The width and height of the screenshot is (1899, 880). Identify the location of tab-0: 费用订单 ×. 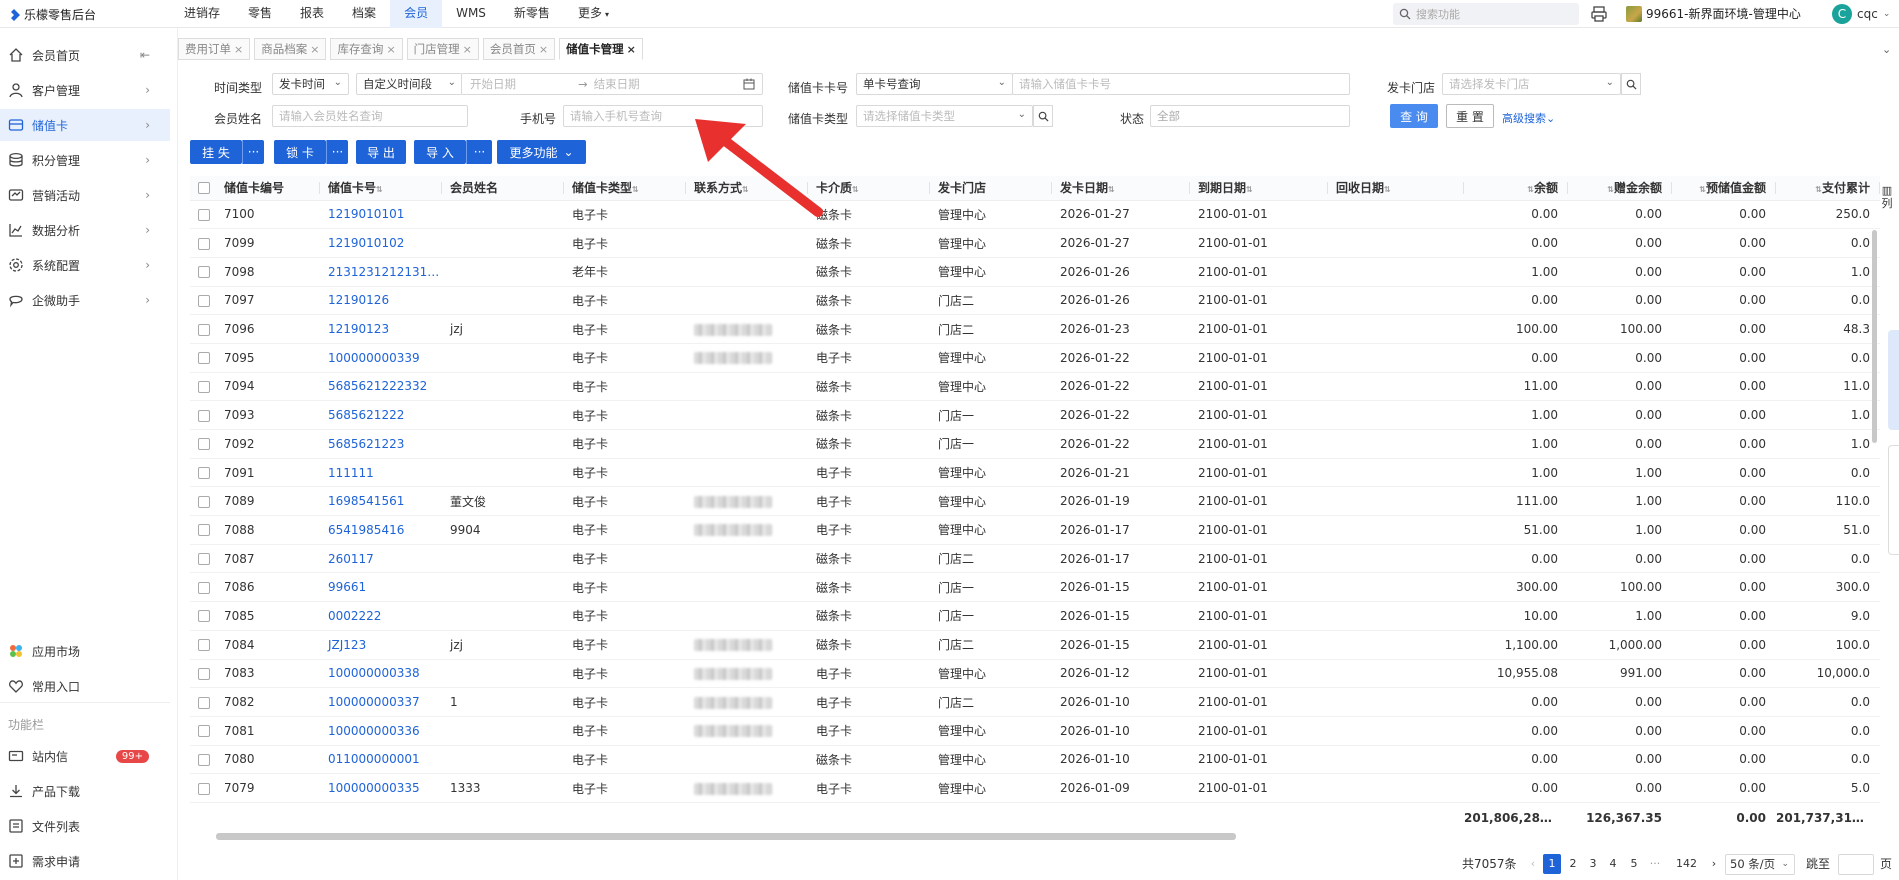
(214, 49).